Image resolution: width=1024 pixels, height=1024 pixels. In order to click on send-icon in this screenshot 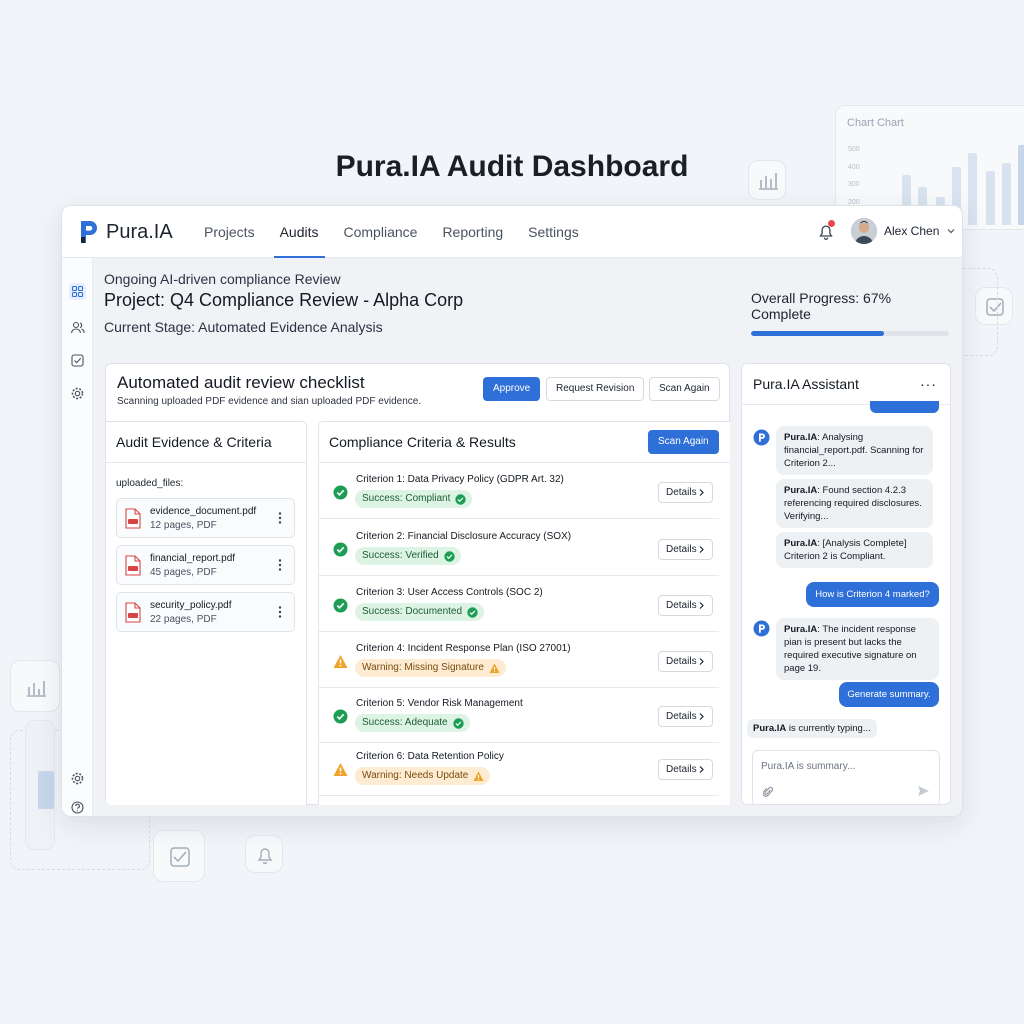, I will do `click(923, 791)`.